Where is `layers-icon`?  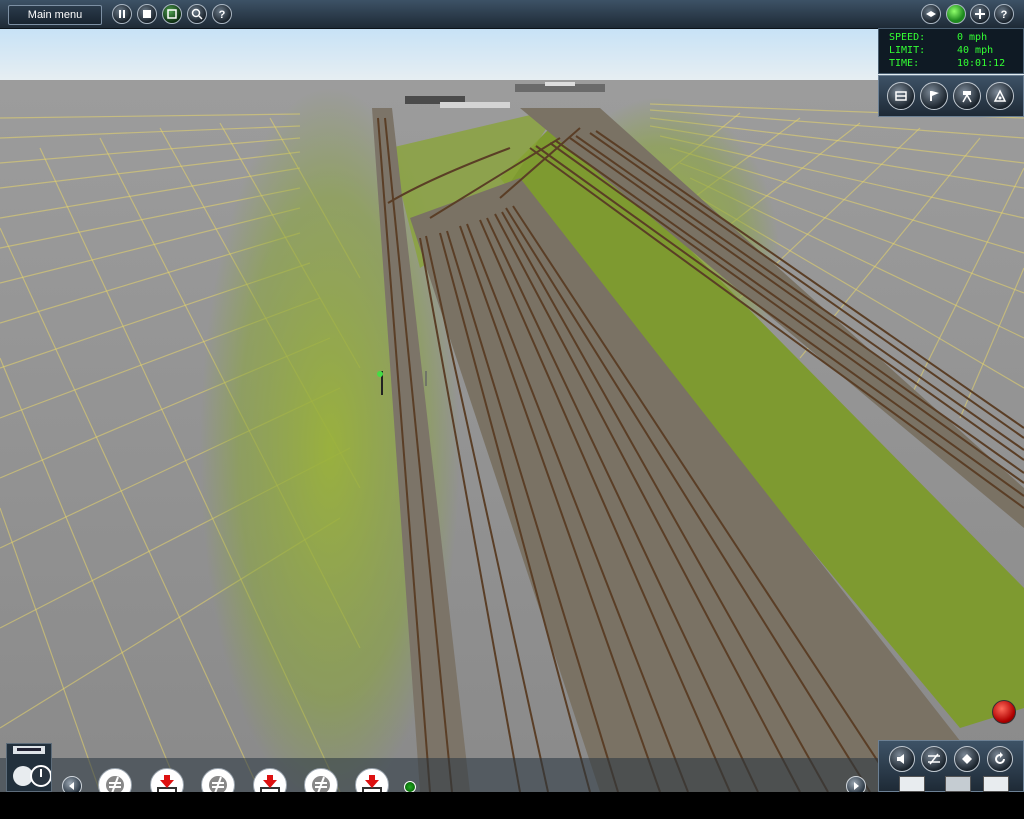 layers-icon is located at coordinates (931, 14).